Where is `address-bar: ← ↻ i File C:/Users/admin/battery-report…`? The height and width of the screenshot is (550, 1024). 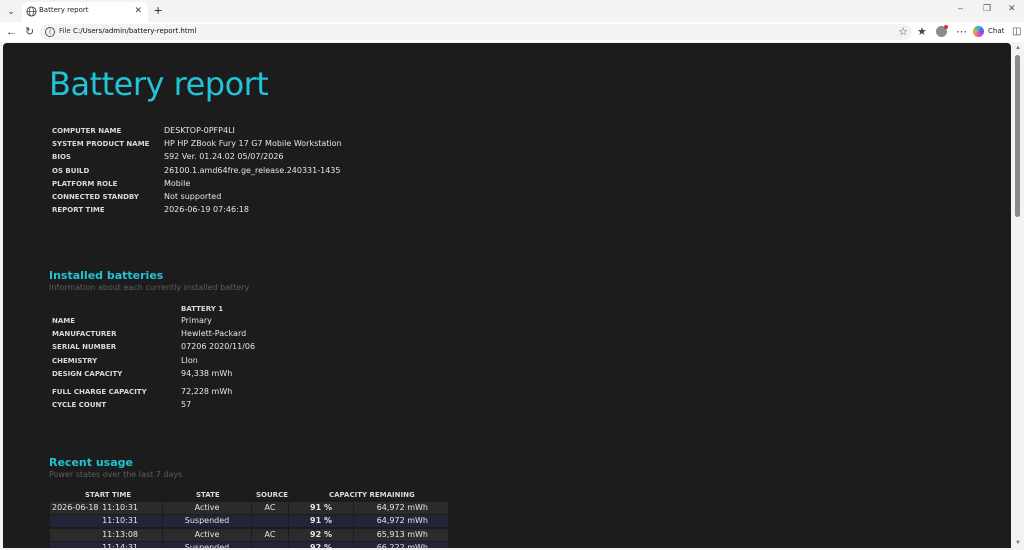
address-bar: ← ↻ i File C:/Users/admin/battery-report… is located at coordinates (512, 32).